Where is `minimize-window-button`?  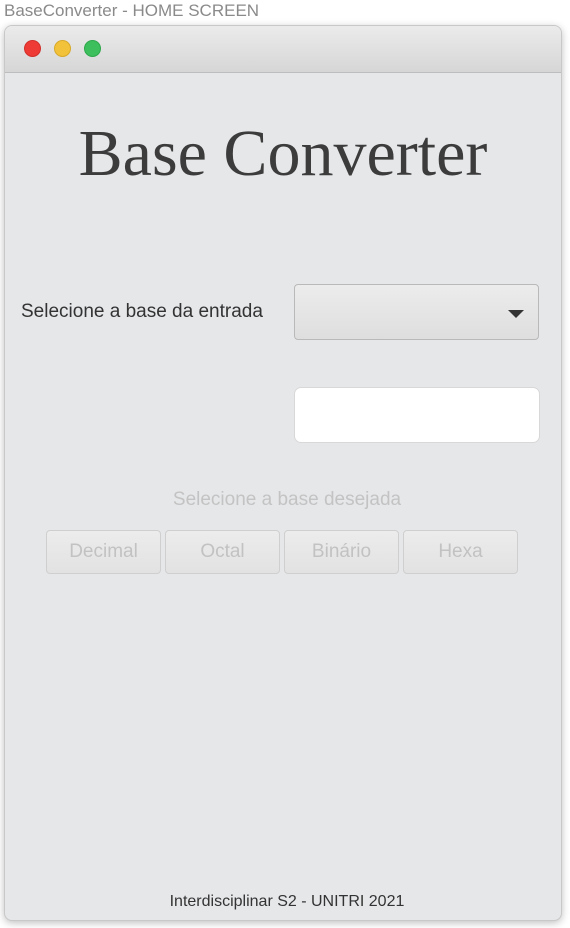
minimize-window-button is located at coordinates (62, 48).